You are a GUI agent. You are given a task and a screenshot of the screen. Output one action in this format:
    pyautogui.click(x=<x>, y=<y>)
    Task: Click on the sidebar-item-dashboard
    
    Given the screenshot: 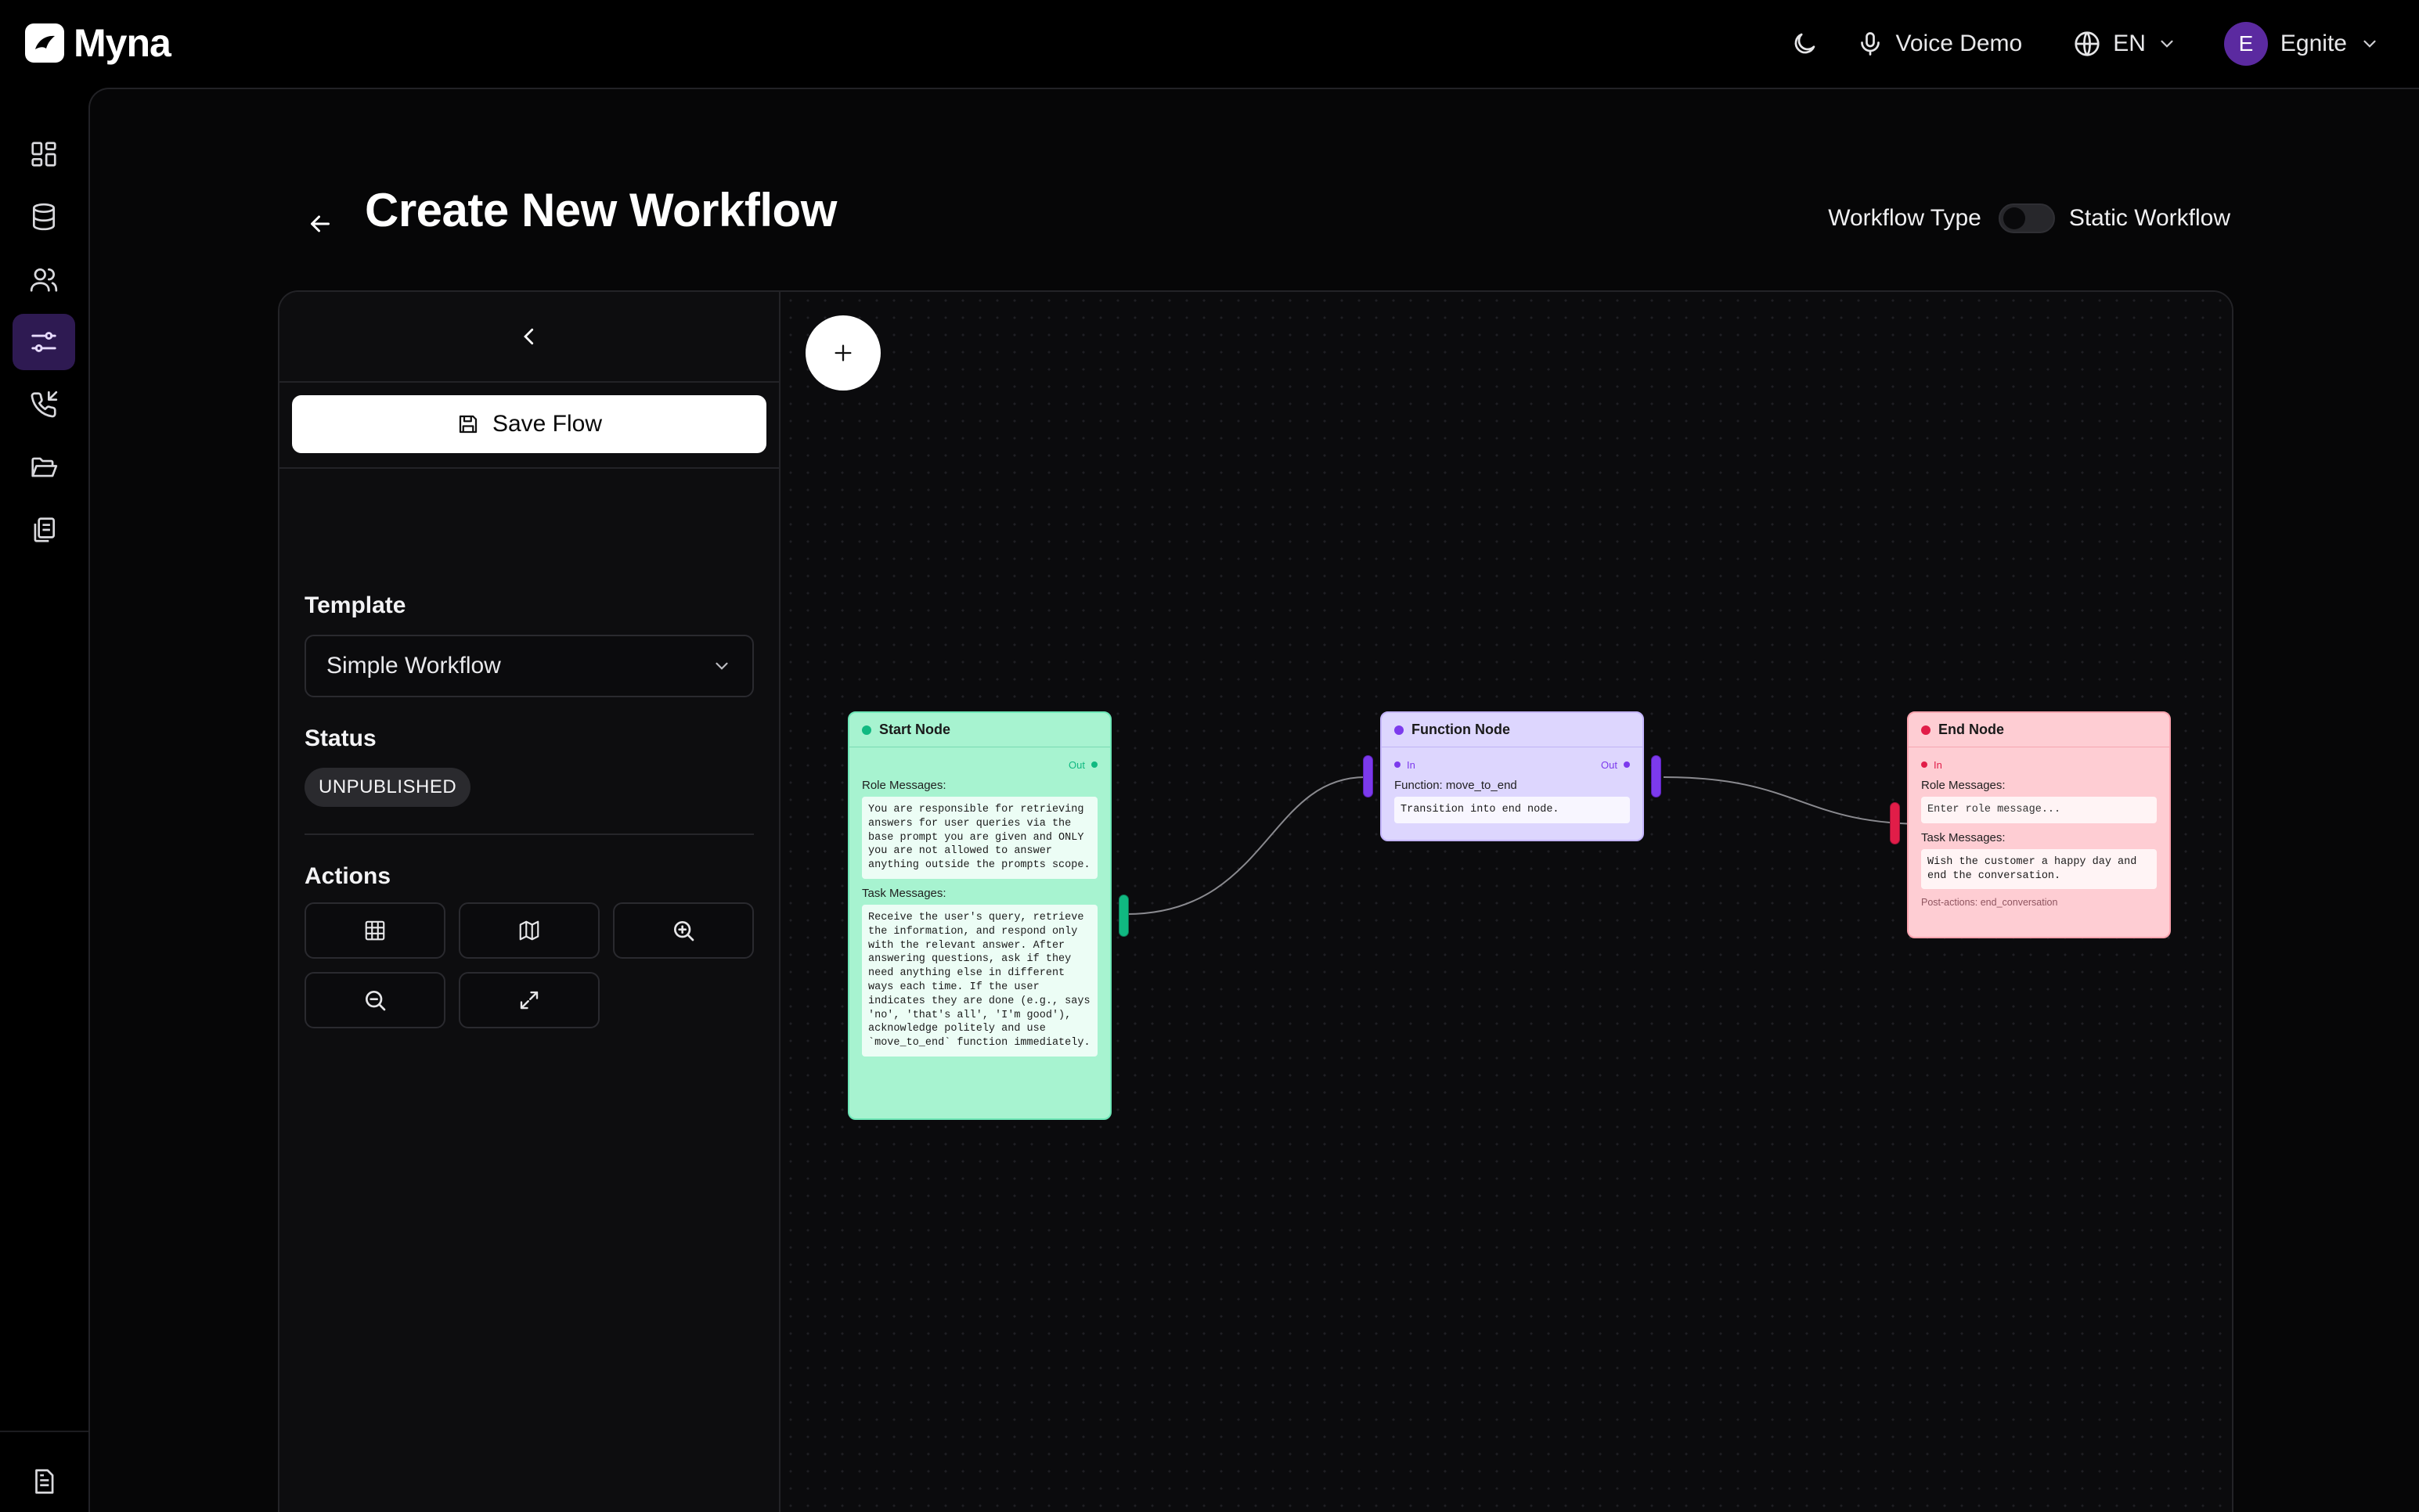 What is the action you would take?
    pyautogui.click(x=44, y=154)
    